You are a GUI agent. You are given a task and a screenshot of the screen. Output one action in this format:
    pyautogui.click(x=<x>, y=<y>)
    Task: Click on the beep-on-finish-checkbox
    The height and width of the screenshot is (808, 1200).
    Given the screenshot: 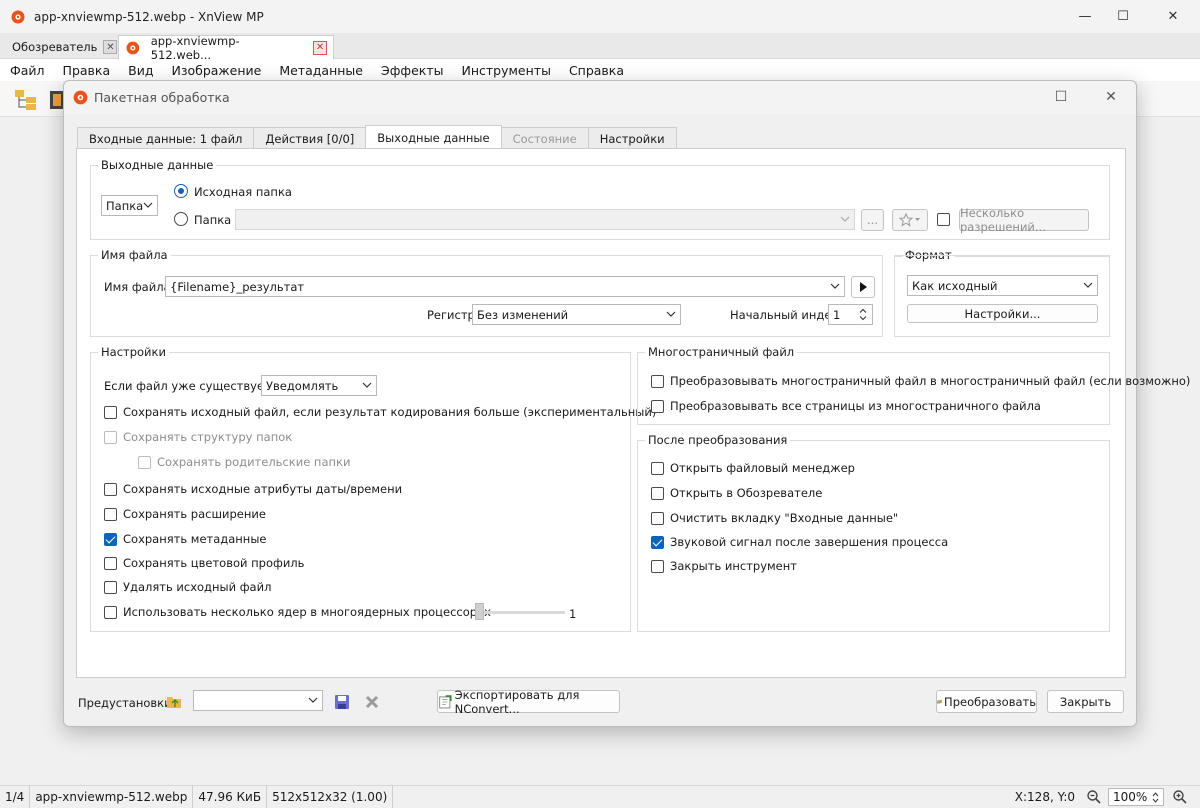 What is the action you would take?
    pyautogui.click(x=657, y=542)
    